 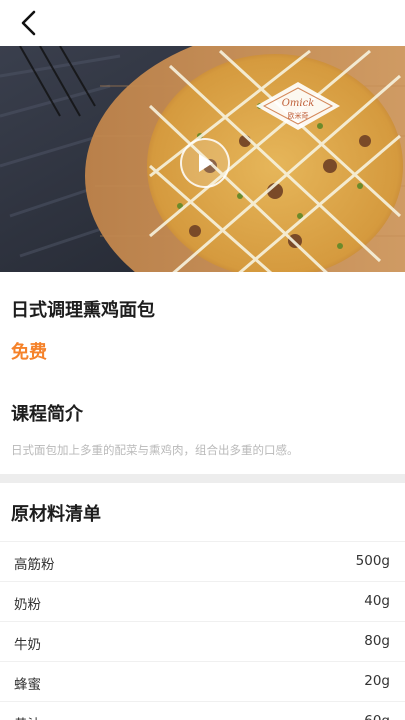 I want to click on chevron-left-icon, so click(x=28, y=23).